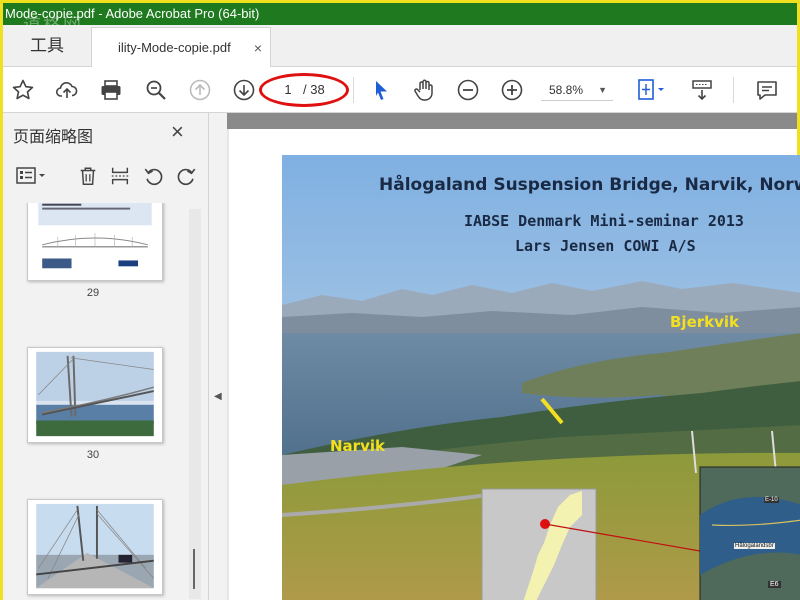 The width and height of the screenshot is (800, 600). Describe the element at coordinates (244, 90) in the screenshot. I see `next-page-icon` at that location.